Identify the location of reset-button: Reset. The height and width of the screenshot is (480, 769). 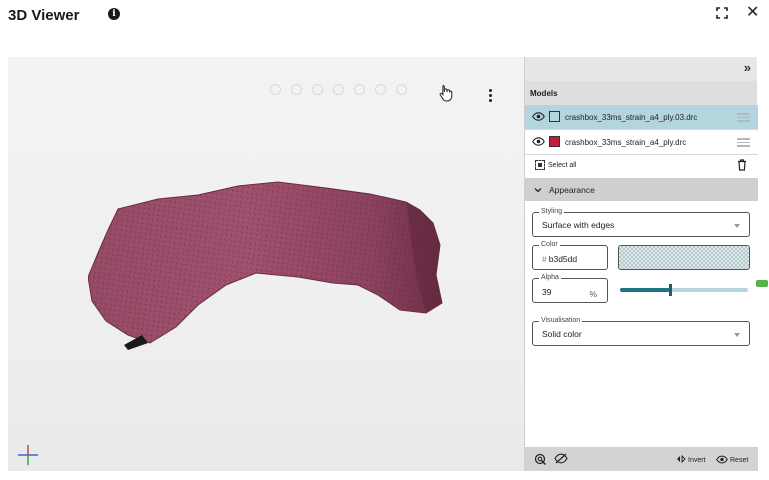
(732, 460).